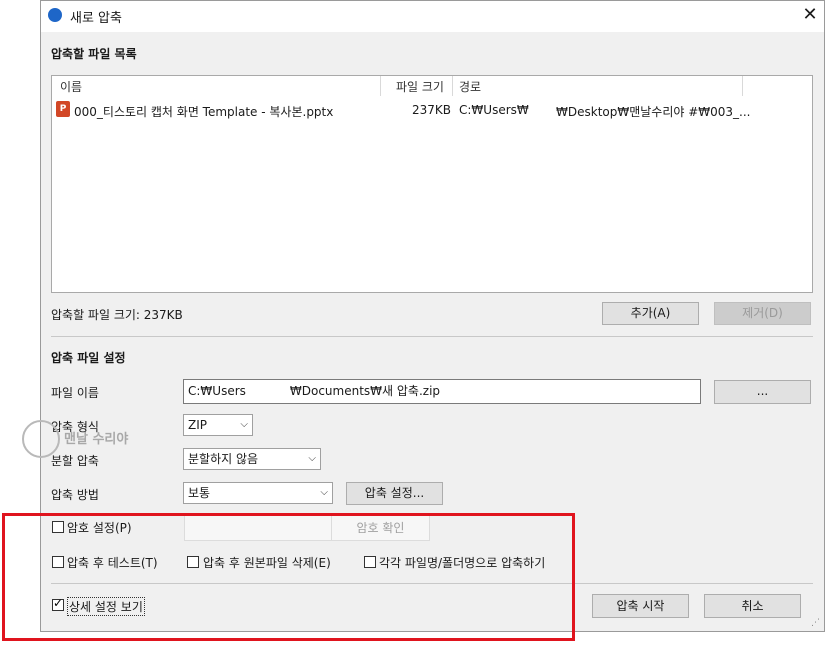 The width and height of the screenshot is (825, 646). Describe the element at coordinates (94, 54) in the screenshot. I see `file-list-section-title: 압축할 파일 목록` at that location.